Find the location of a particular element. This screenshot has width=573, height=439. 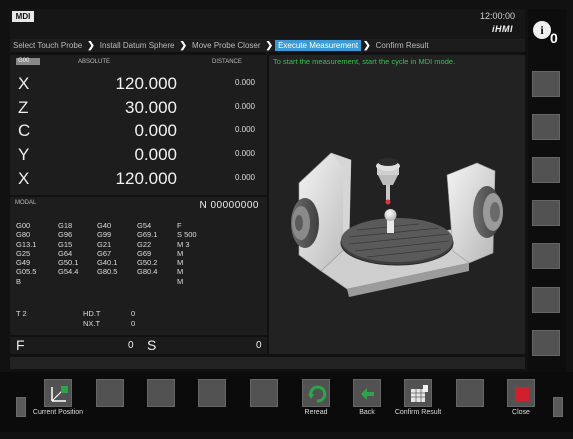

reread-button is located at coordinates (316, 393).